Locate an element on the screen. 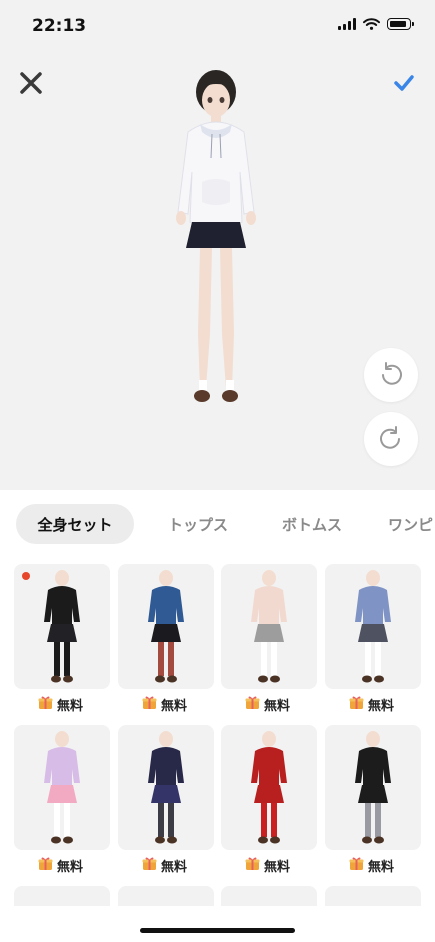  status-time: 22:13 is located at coordinates (59, 26).